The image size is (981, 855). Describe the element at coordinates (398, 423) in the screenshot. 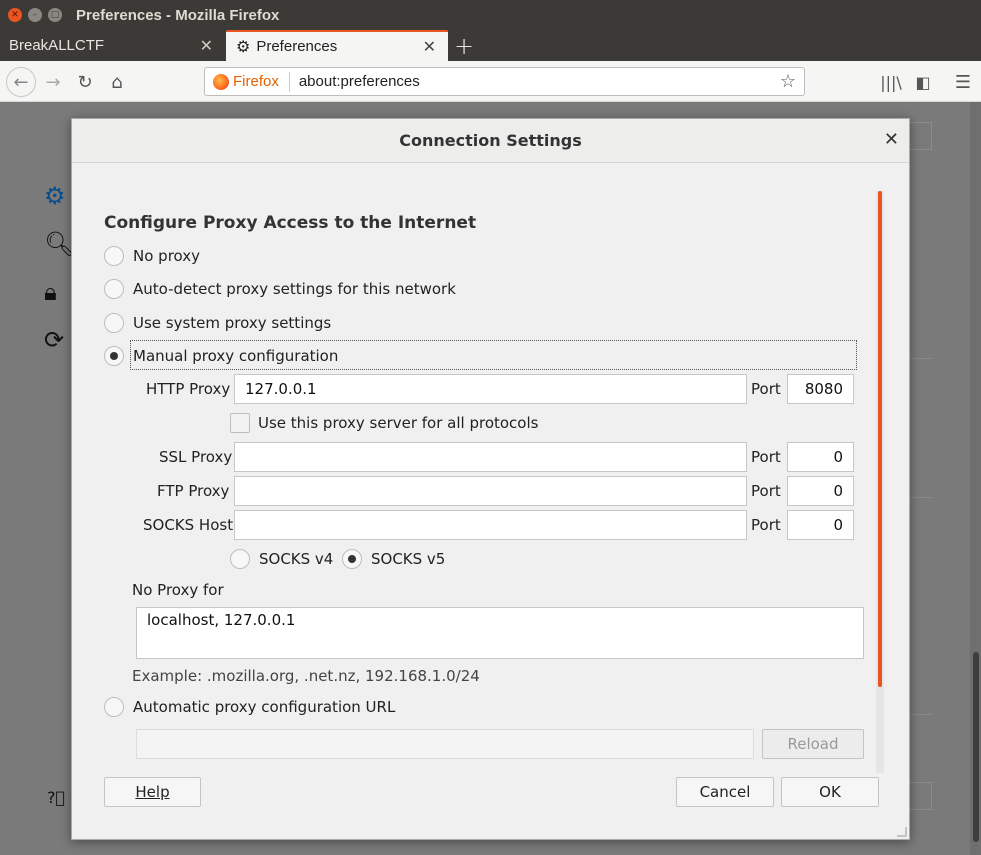

I see `share-all-label: Use this proxy server for all protocols` at that location.